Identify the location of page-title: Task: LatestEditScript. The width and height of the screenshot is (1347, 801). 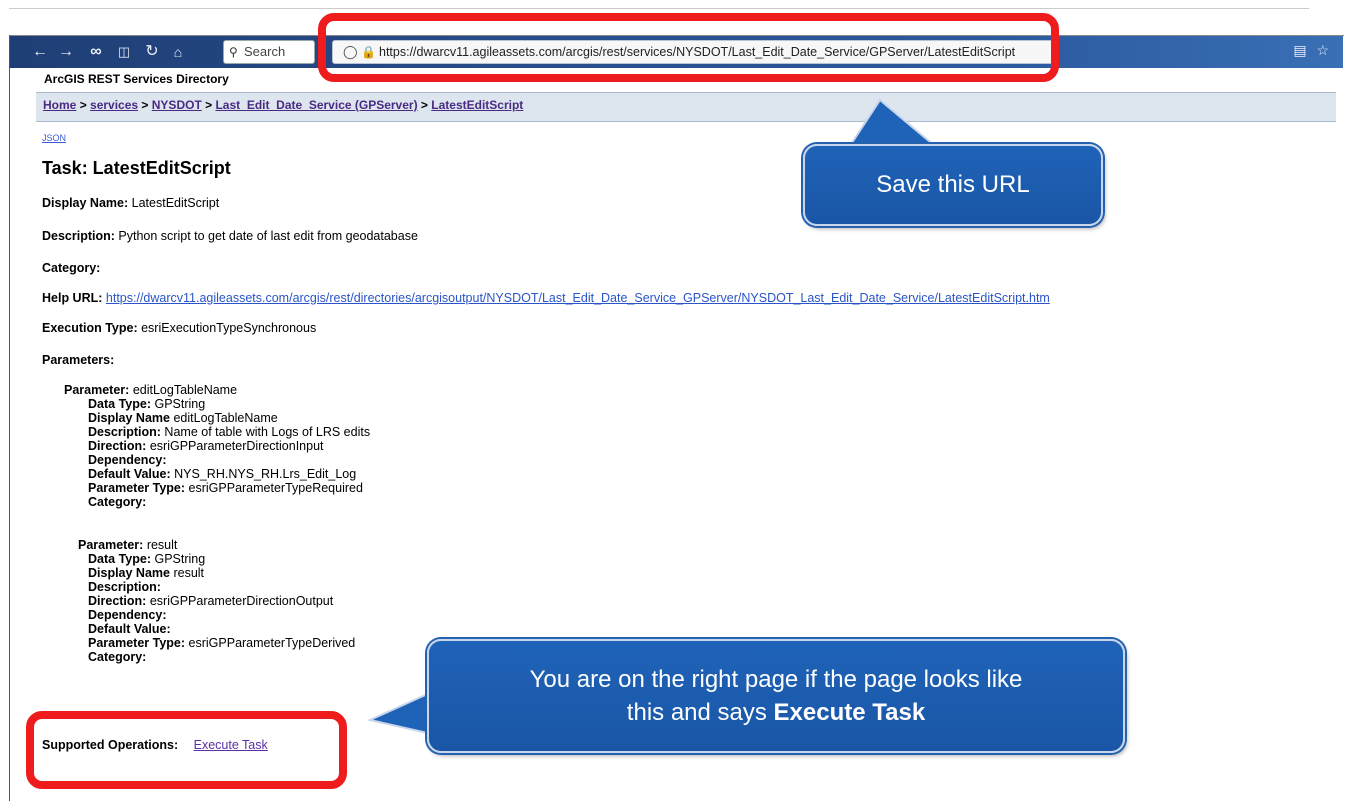
(136, 168).